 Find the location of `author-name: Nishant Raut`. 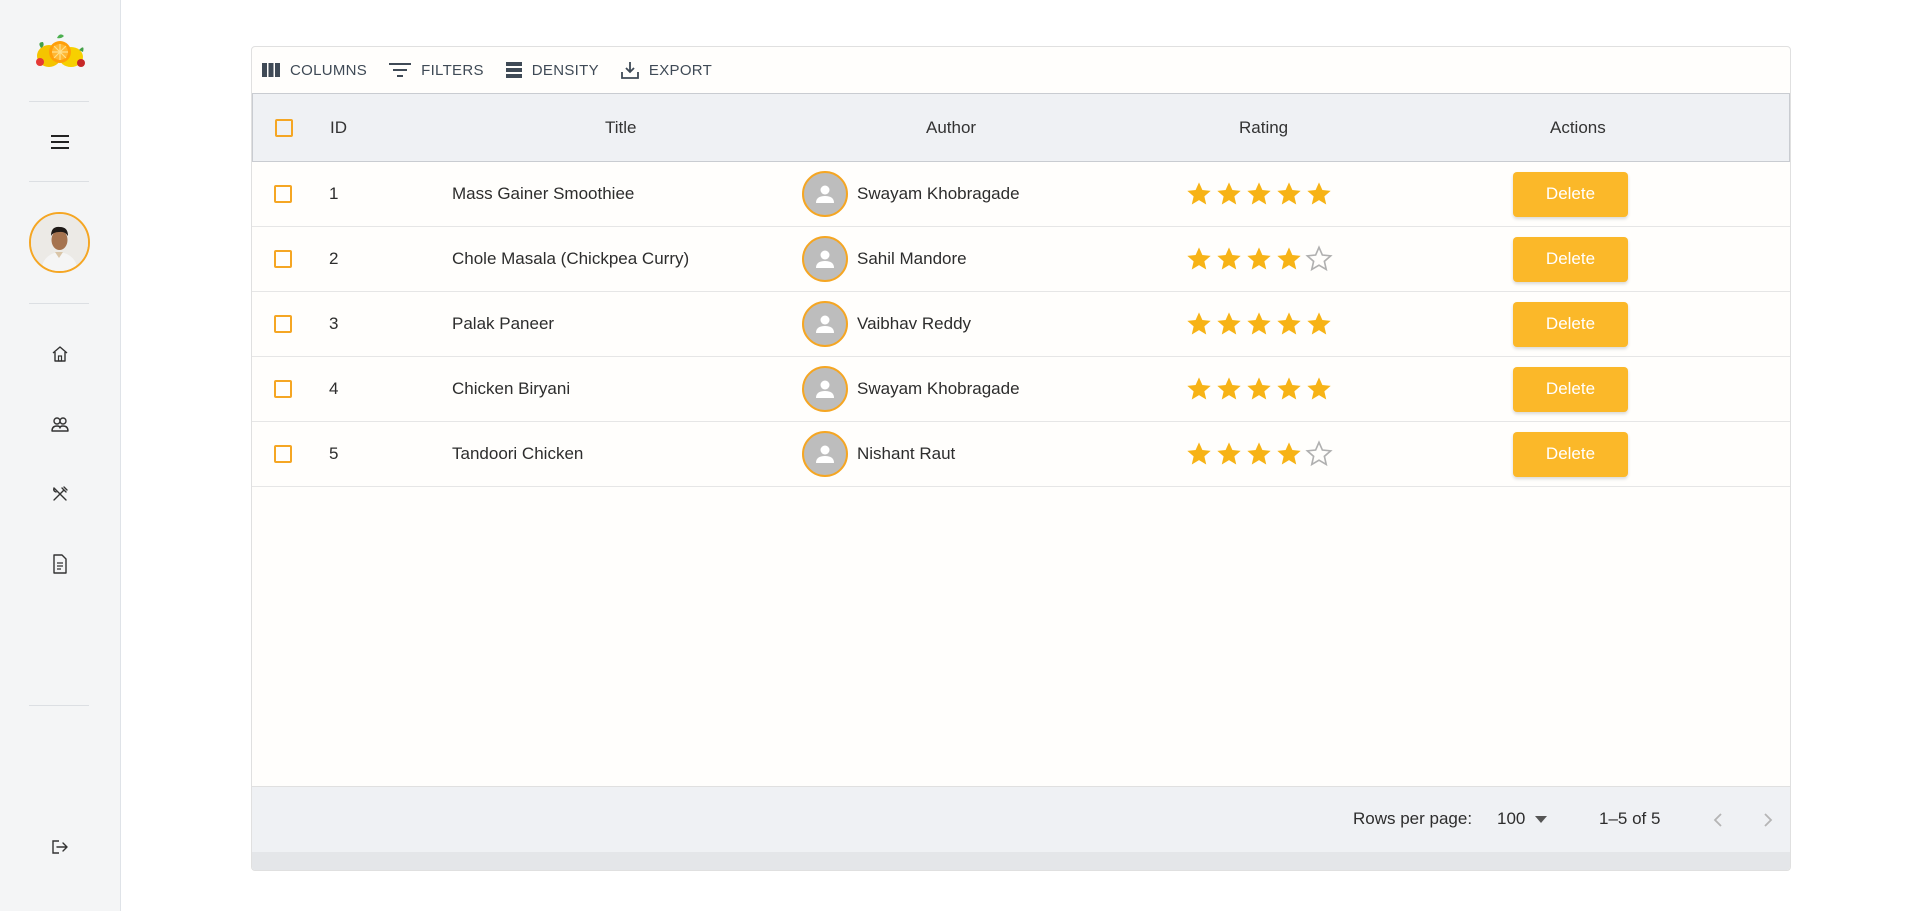

author-name: Nishant Raut is located at coordinates (906, 453).